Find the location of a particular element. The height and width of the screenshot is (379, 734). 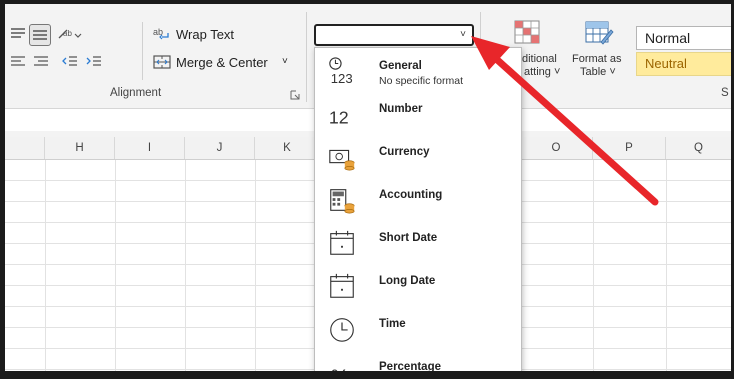

menu-item-subtitle: No specific format is located at coordinates (421, 81).